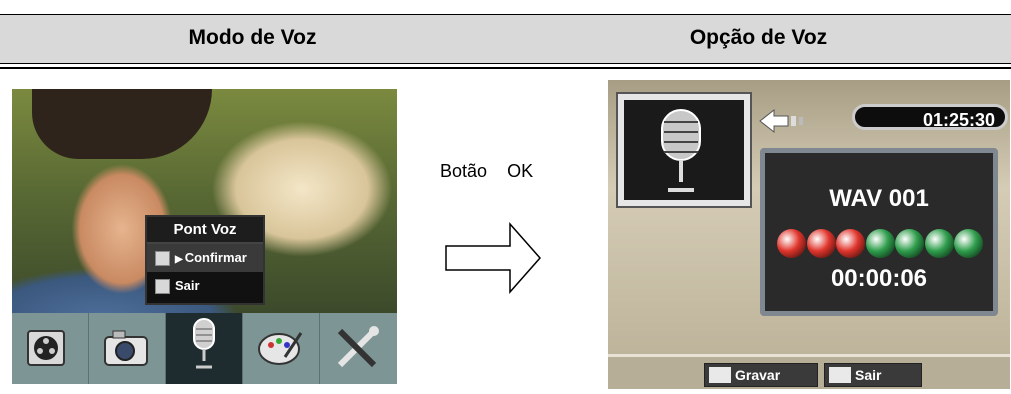  What do you see at coordinates (520, 171) in the screenshot?
I see `ok-word: OK` at bounding box center [520, 171].